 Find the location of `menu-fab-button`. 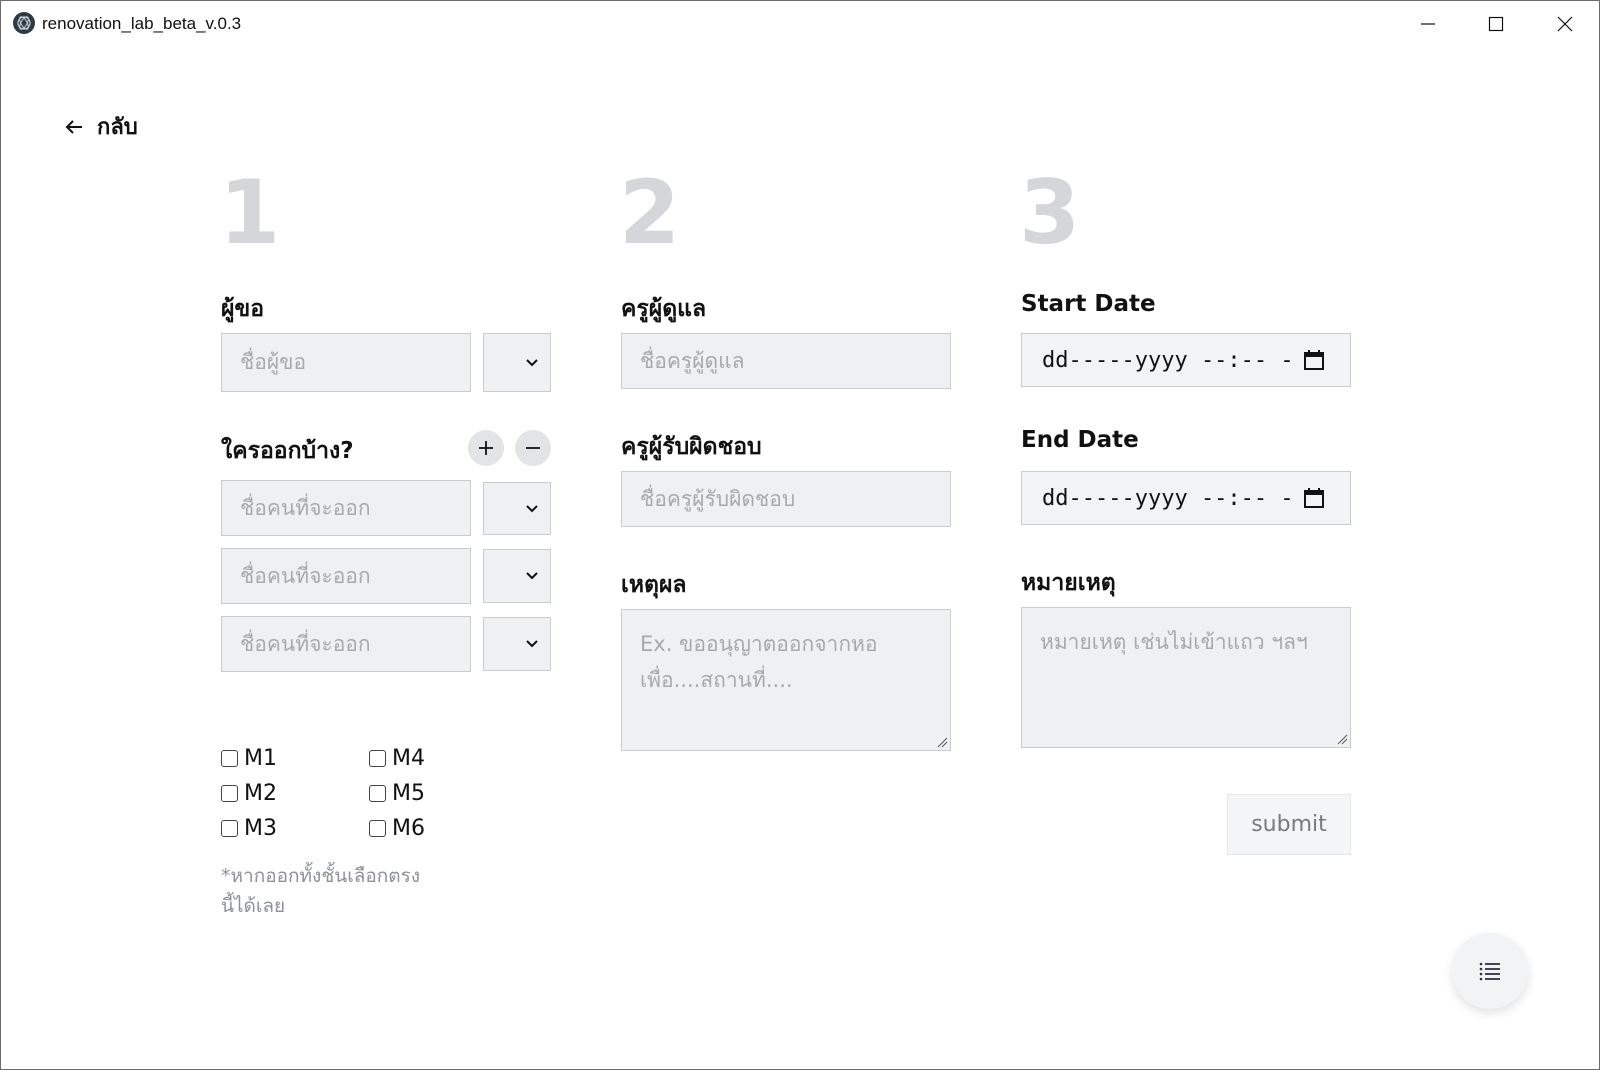

menu-fab-button is located at coordinates (1490, 971).